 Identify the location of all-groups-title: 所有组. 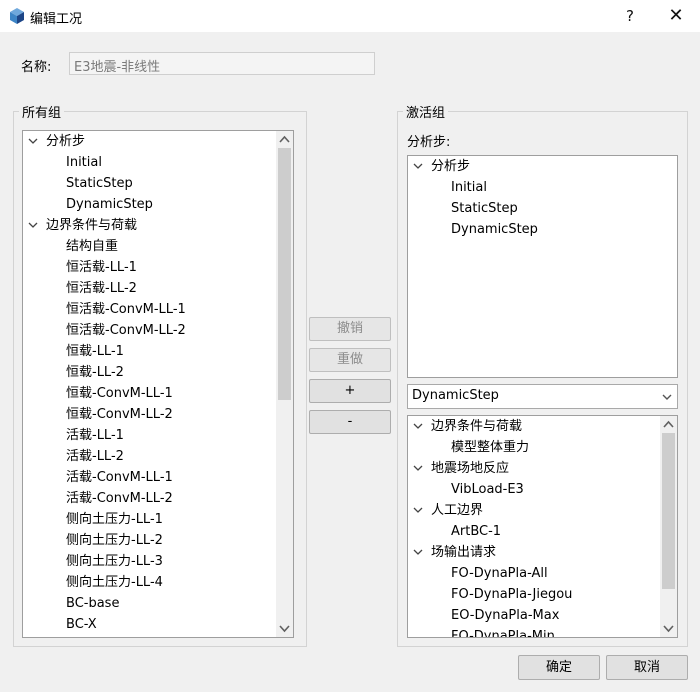
(42, 111).